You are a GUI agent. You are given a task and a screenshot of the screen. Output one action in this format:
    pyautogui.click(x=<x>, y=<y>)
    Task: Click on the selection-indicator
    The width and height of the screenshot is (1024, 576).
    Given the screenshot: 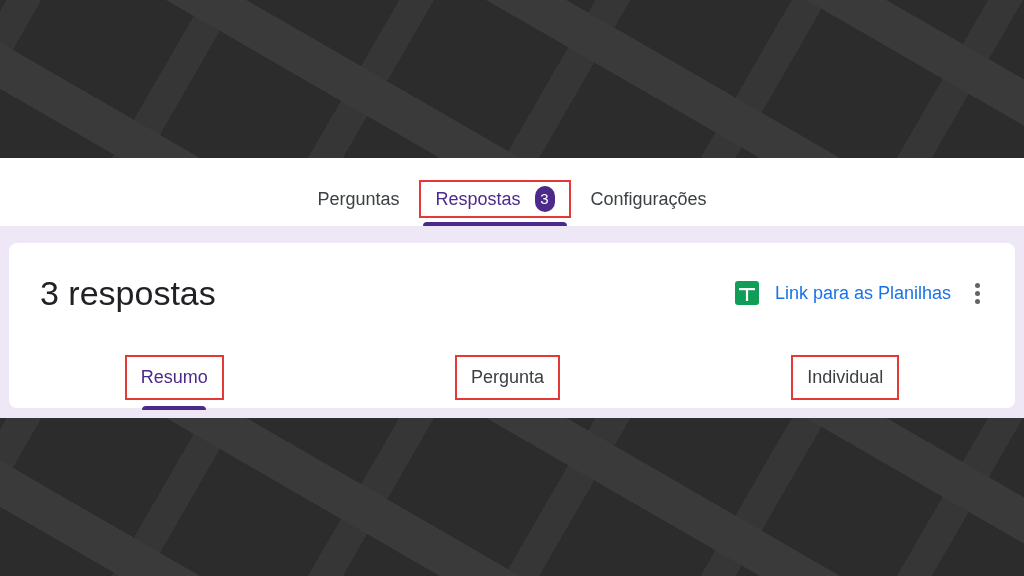 What is the action you would take?
    pyautogui.click(x=174, y=408)
    